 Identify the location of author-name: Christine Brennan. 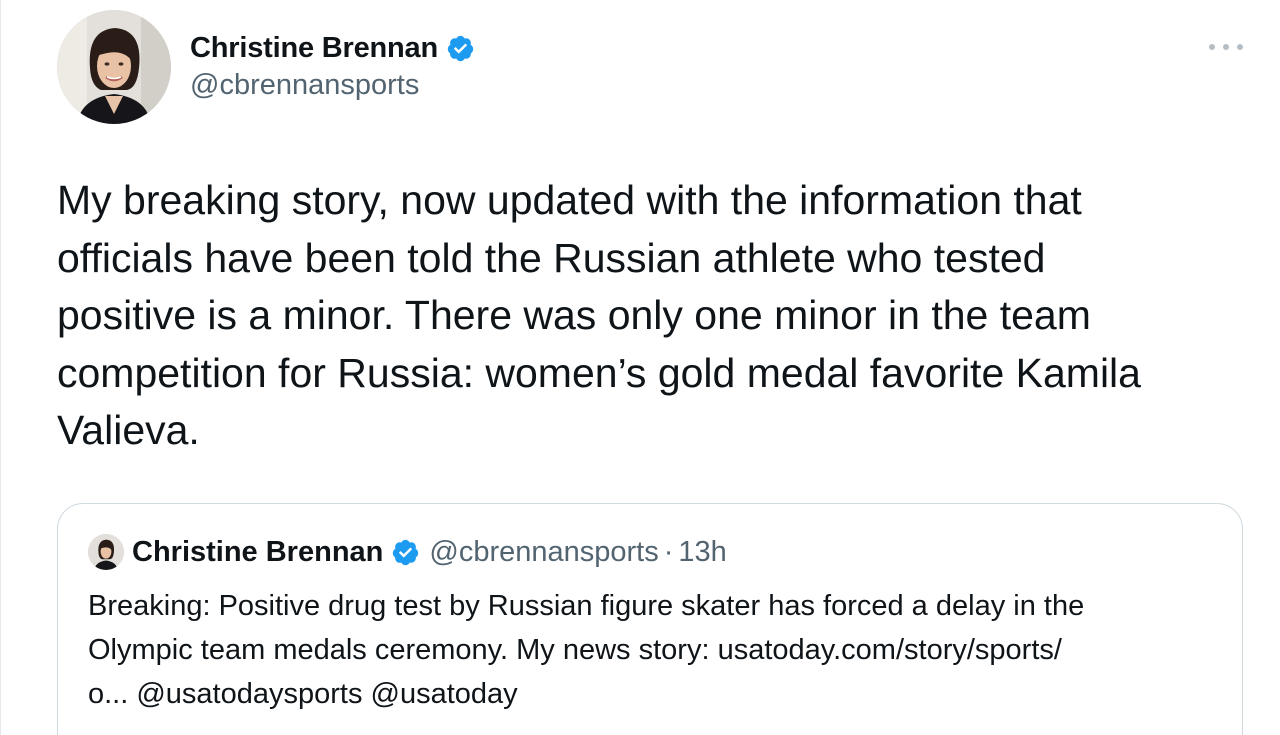
(314, 48).